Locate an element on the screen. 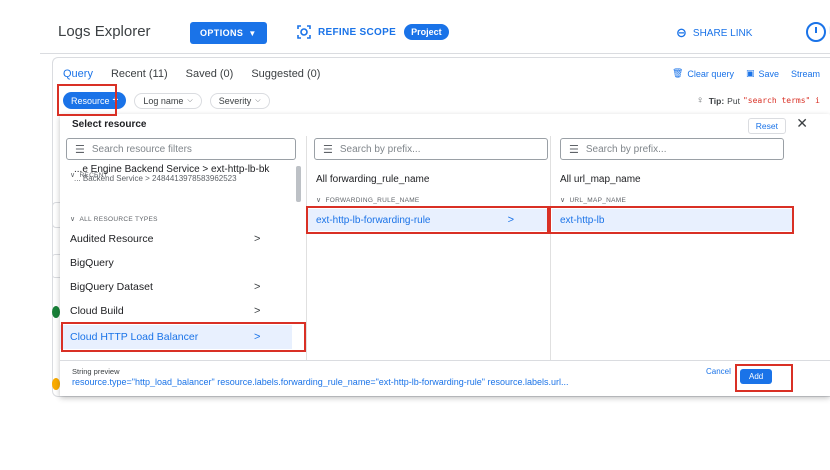  log-name-chip-label: Log name is located at coordinates (163, 100).